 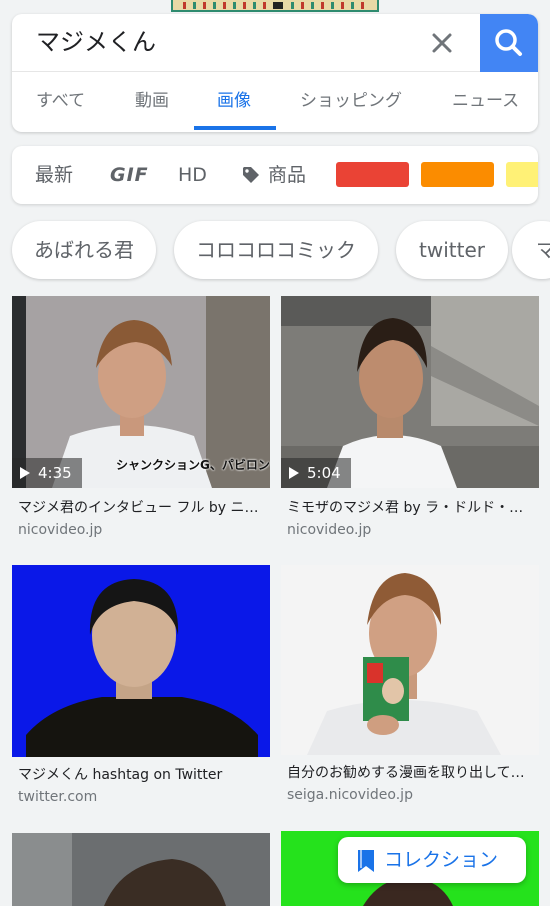 I want to click on chip-related-search: twitter, so click(x=452, y=250).